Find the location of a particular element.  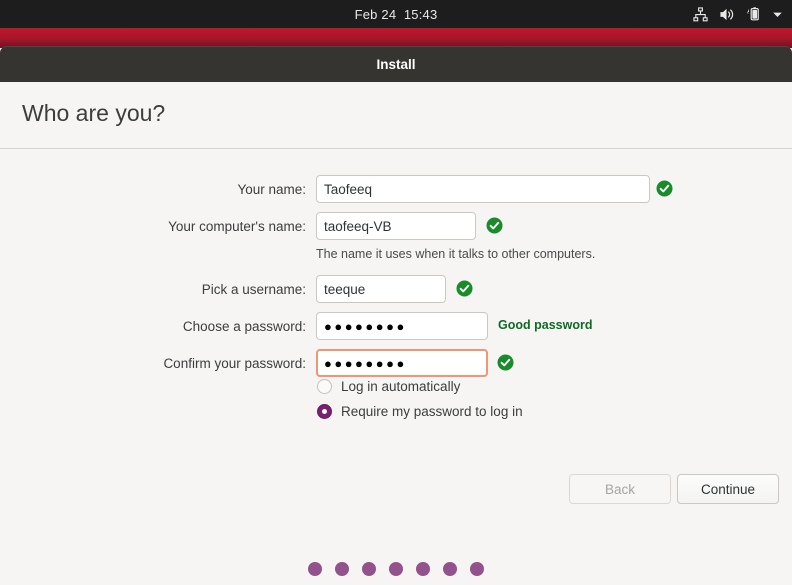

confirm-password-row: Confirm your password: is located at coordinates (156, 363).